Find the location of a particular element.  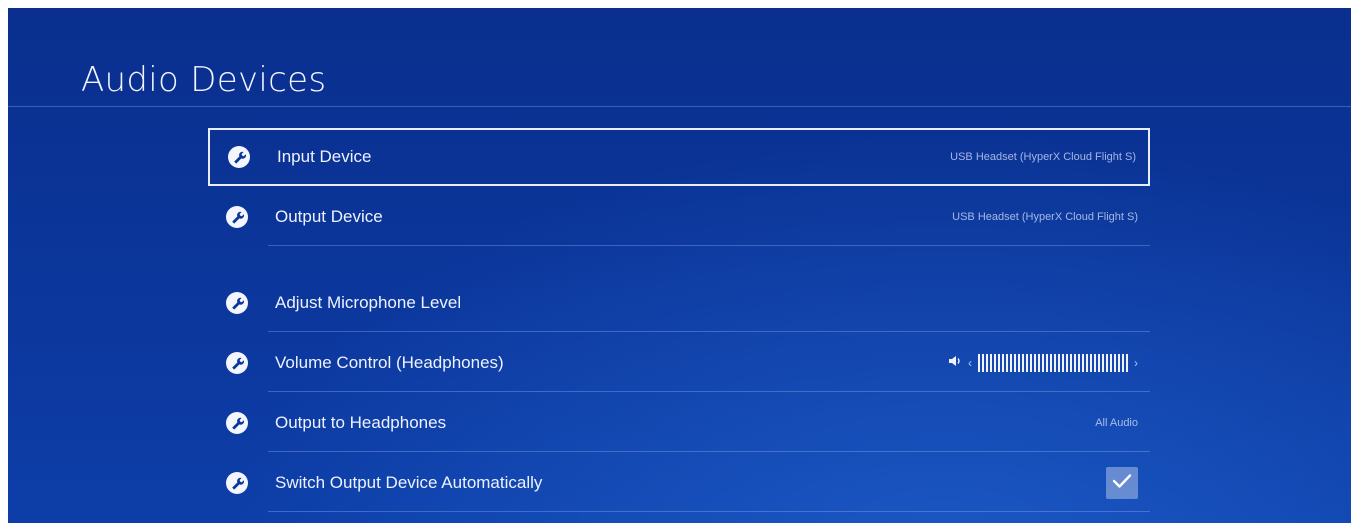

setting-label: Input Device is located at coordinates (324, 156).